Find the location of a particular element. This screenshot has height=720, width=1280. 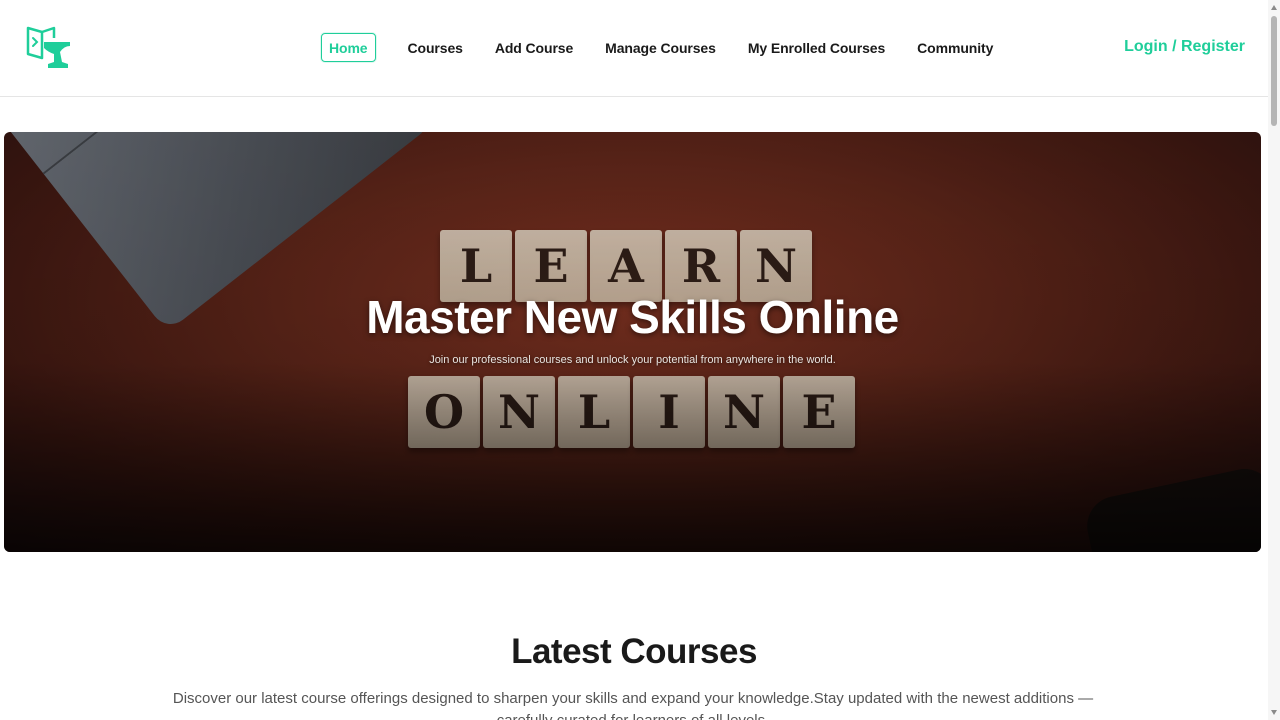

logo-icon is located at coordinates (49, 48).